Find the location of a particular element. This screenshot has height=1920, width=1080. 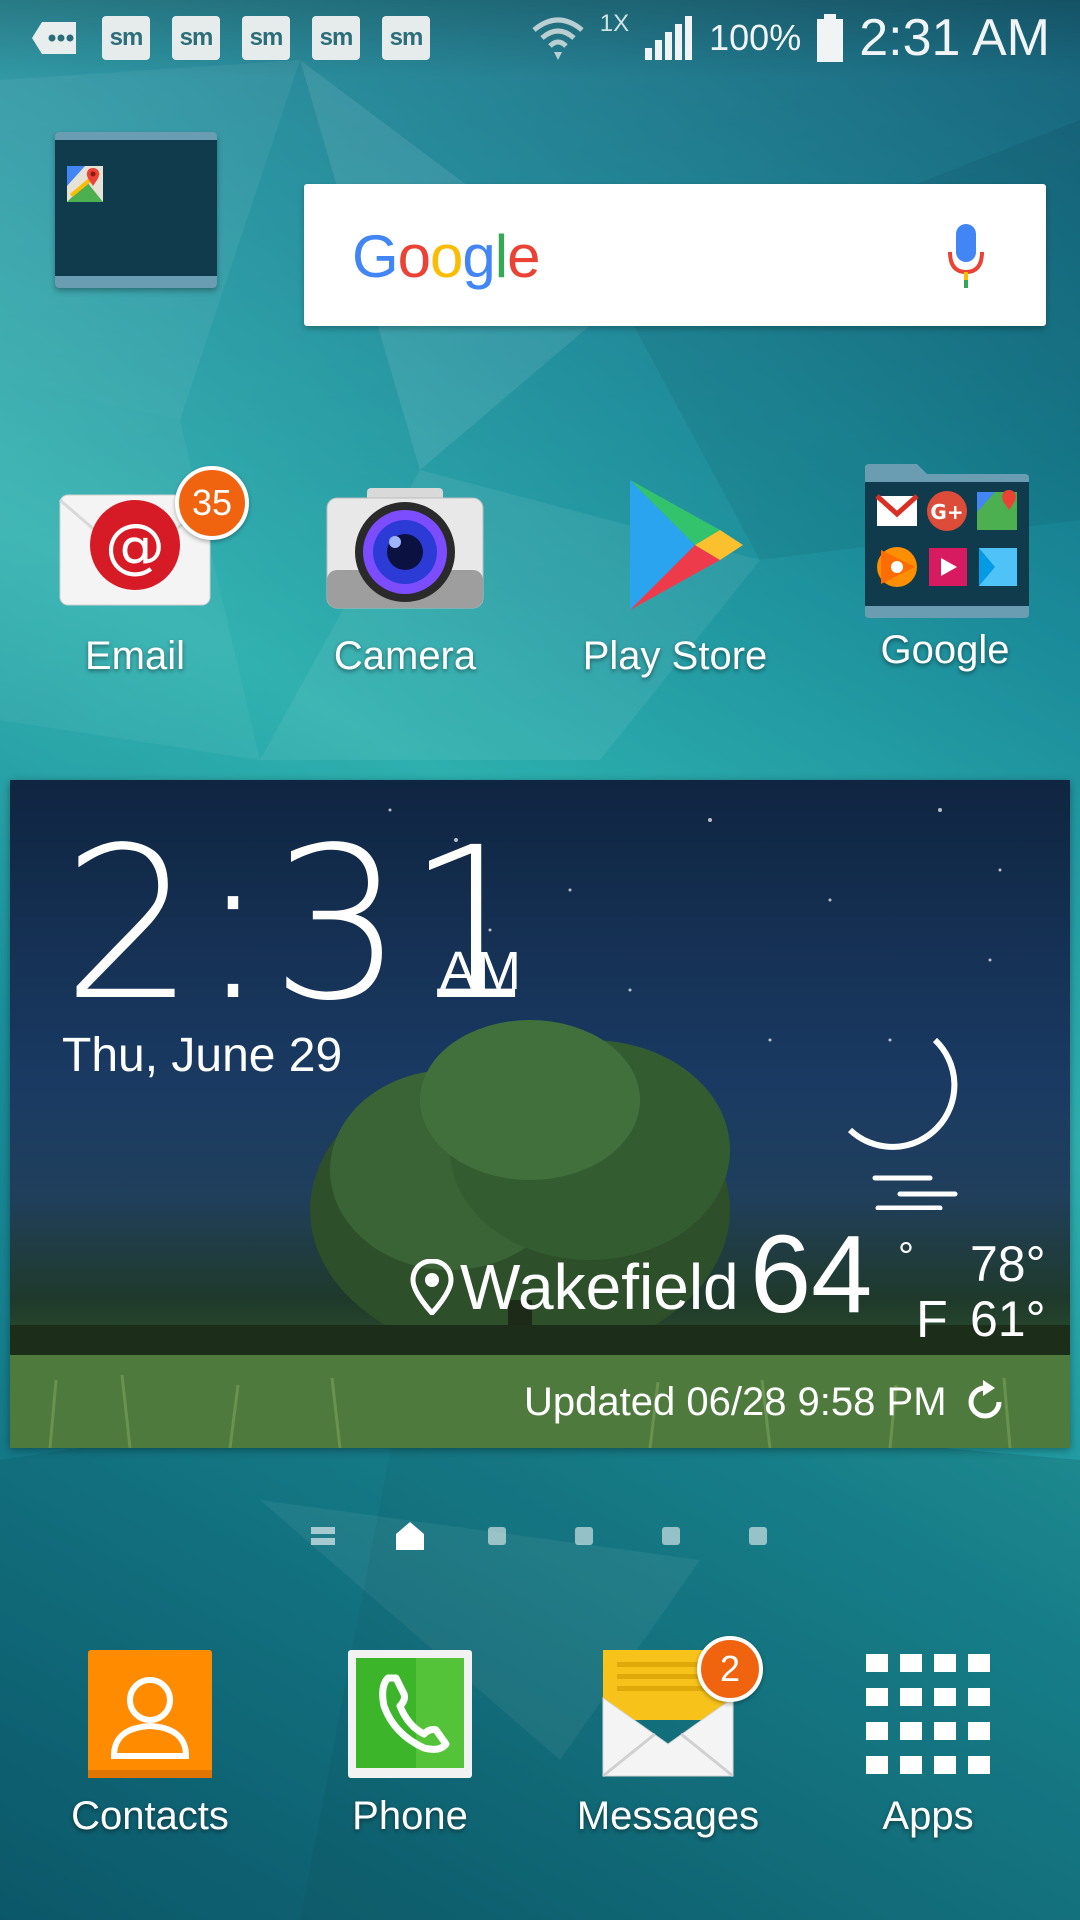

status-bar: sm sm sm sm sm 1X 100% 2:31 AM is located at coordinates (540, 39).